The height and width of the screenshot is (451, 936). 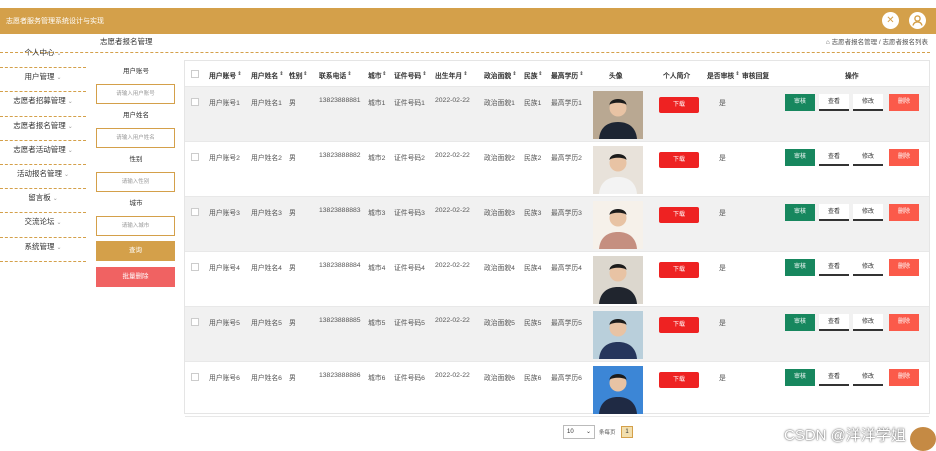 What do you see at coordinates (195, 74) in the screenshot?
I see `select-all-checkbox` at bounding box center [195, 74].